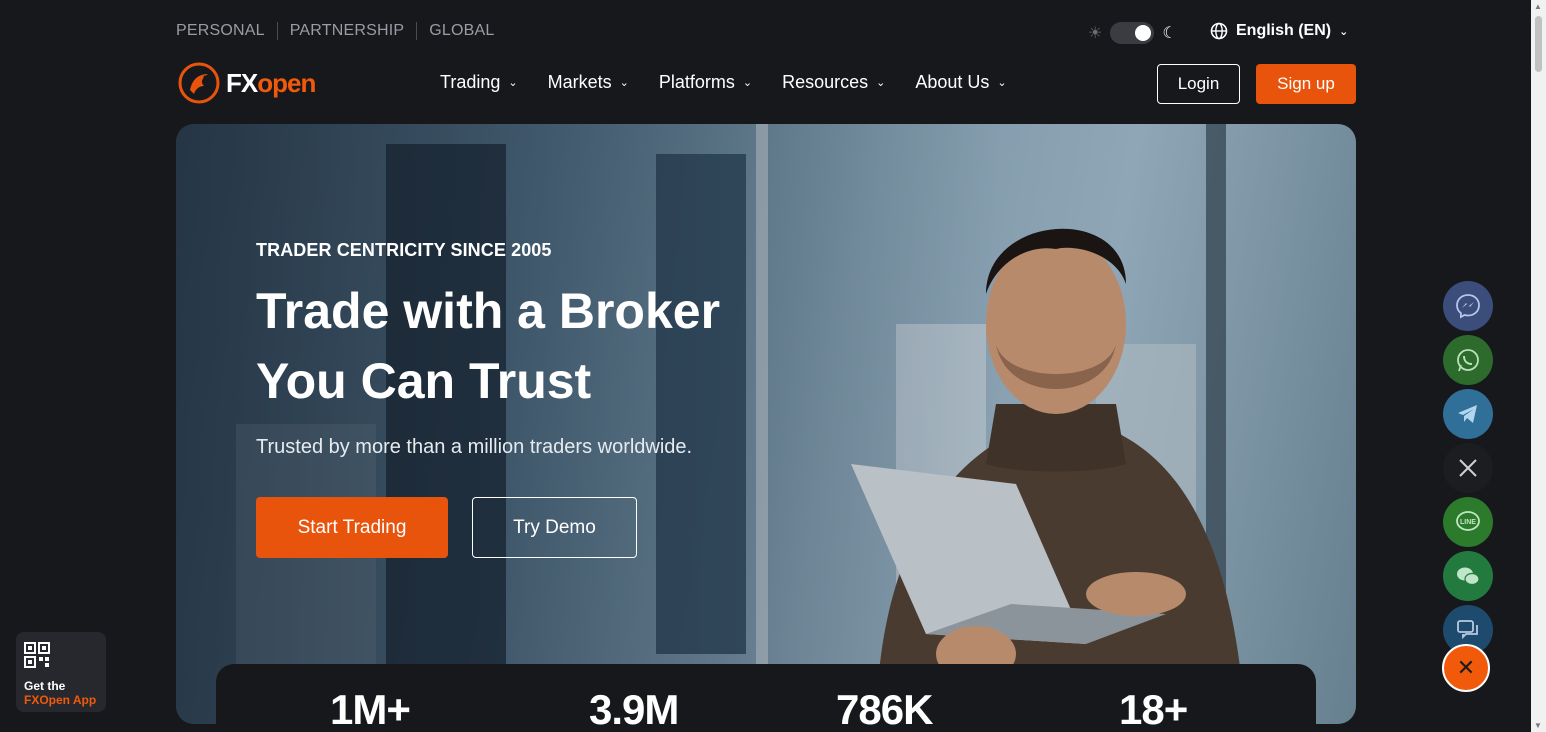 This screenshot has width=1546, height=732. What do you see at coordinates (479, 82) in the screenshot?
I see `nav-trading: Trading ⌄` at bounding box center [479, 82].